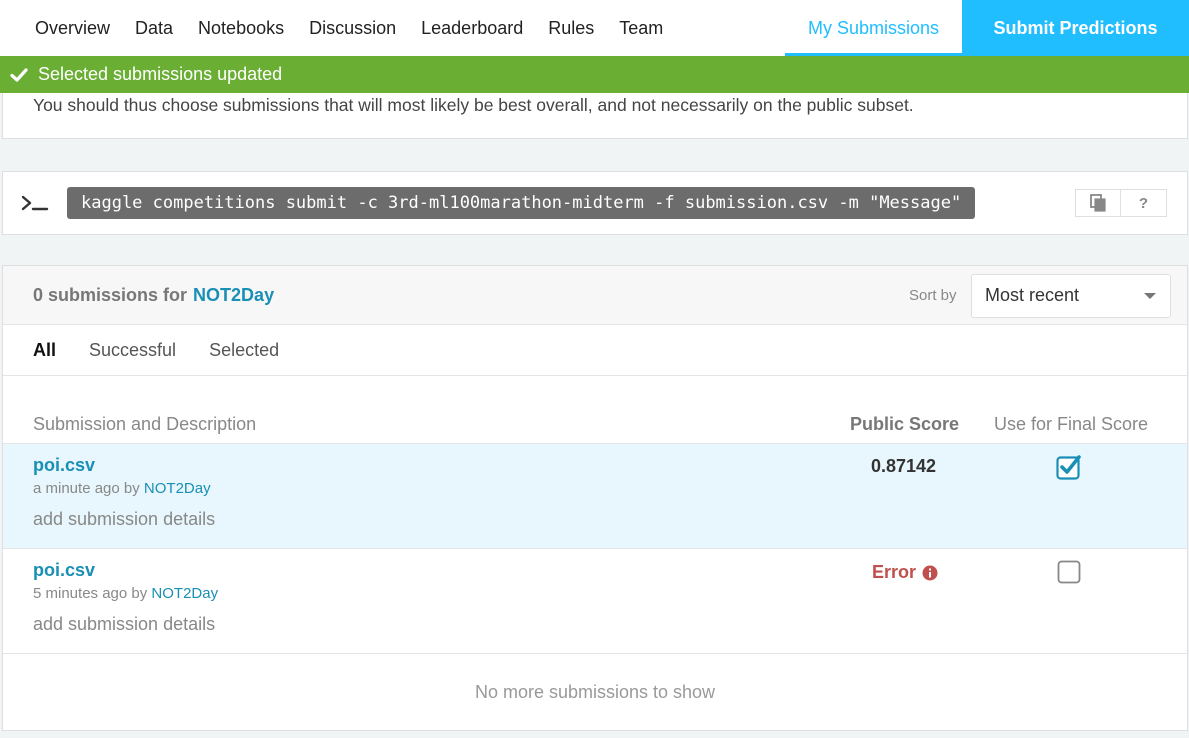  I want to click on tab-data: Data, so click(154, 28).